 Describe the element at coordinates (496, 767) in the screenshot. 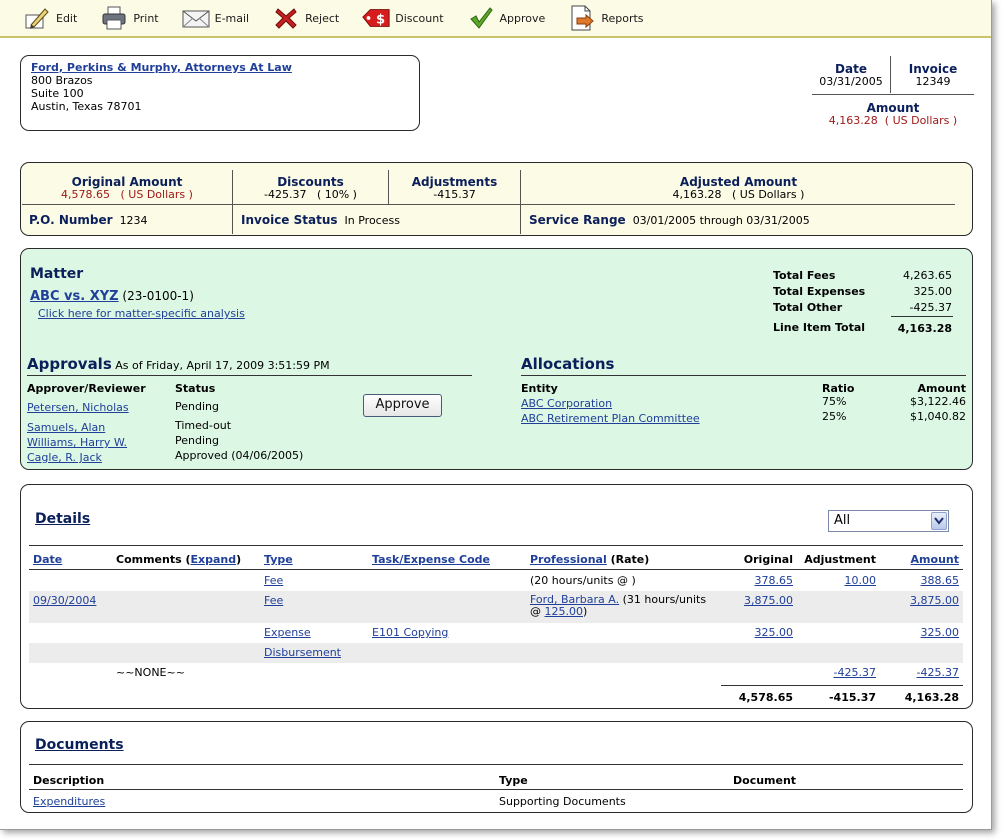

I see `documents-panel` at that location.